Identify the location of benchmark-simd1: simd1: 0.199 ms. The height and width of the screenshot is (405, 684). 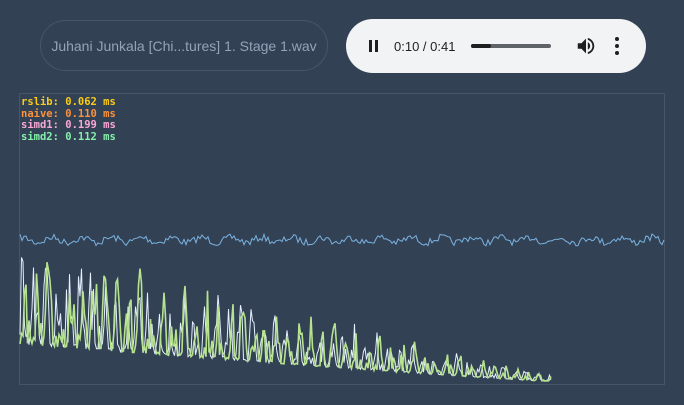
(68, 125).